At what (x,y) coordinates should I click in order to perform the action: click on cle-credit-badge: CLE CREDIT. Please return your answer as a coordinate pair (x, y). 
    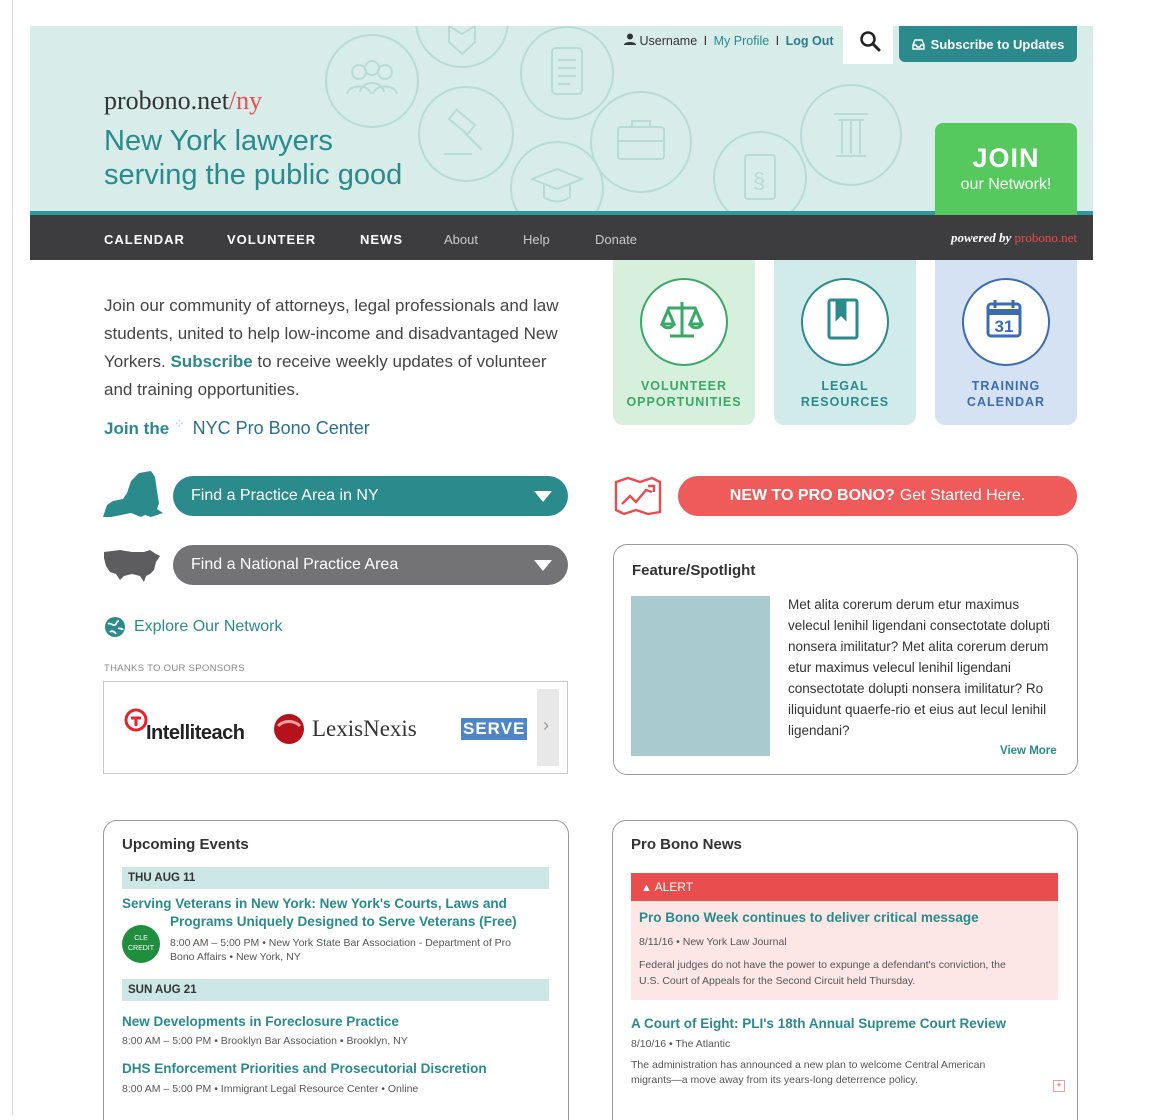
    Looking at the image, I should click on (141, 944).